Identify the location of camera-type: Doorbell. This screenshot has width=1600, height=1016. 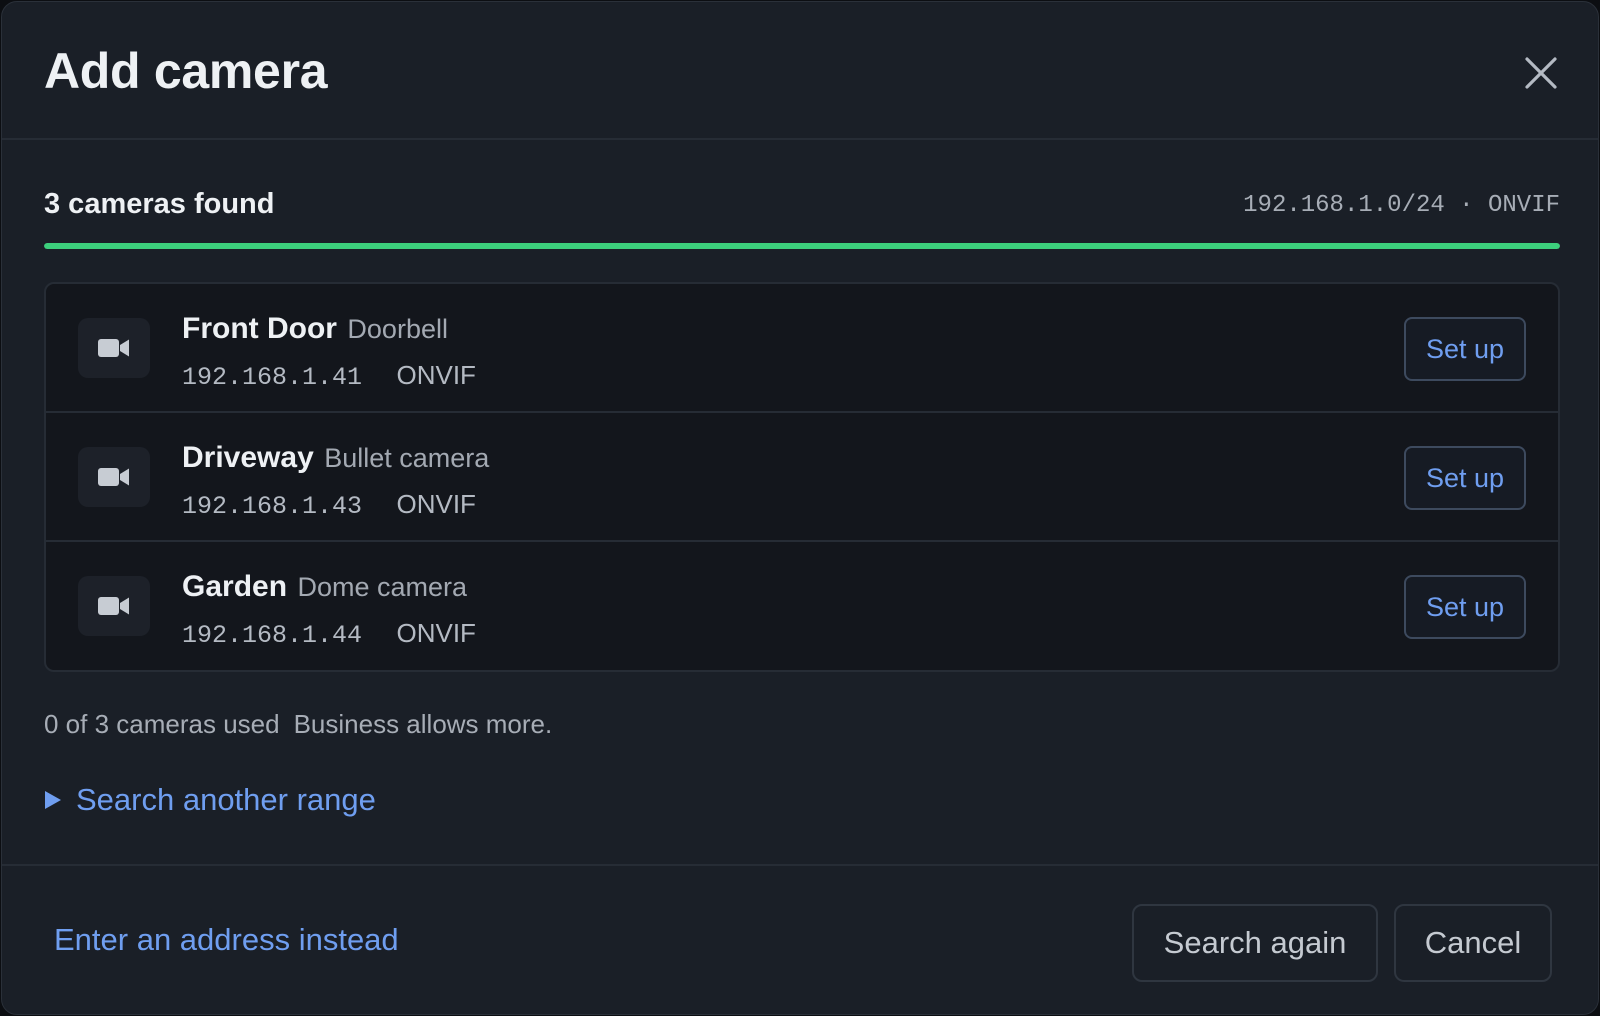
(397, 329).